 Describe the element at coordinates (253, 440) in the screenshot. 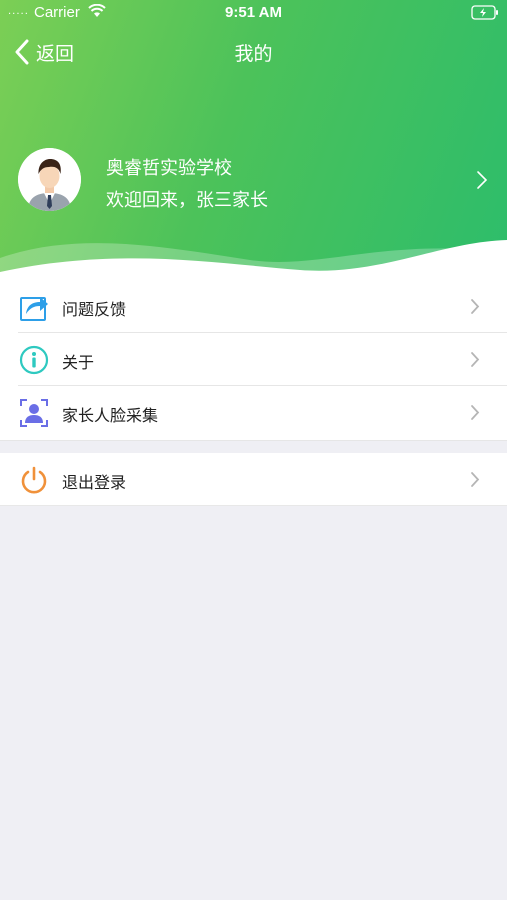

I see `group-divider` at that location.